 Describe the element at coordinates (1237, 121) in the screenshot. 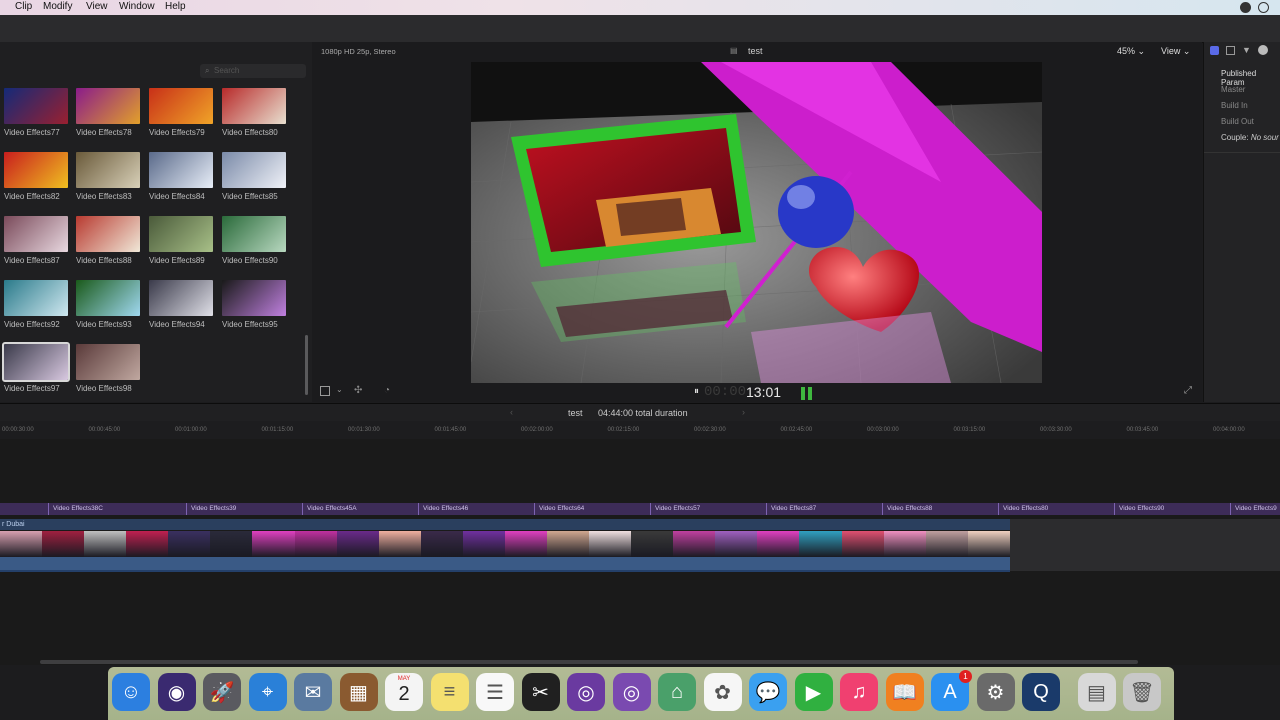

I see `inspector-build-out: Build Out` at that location.